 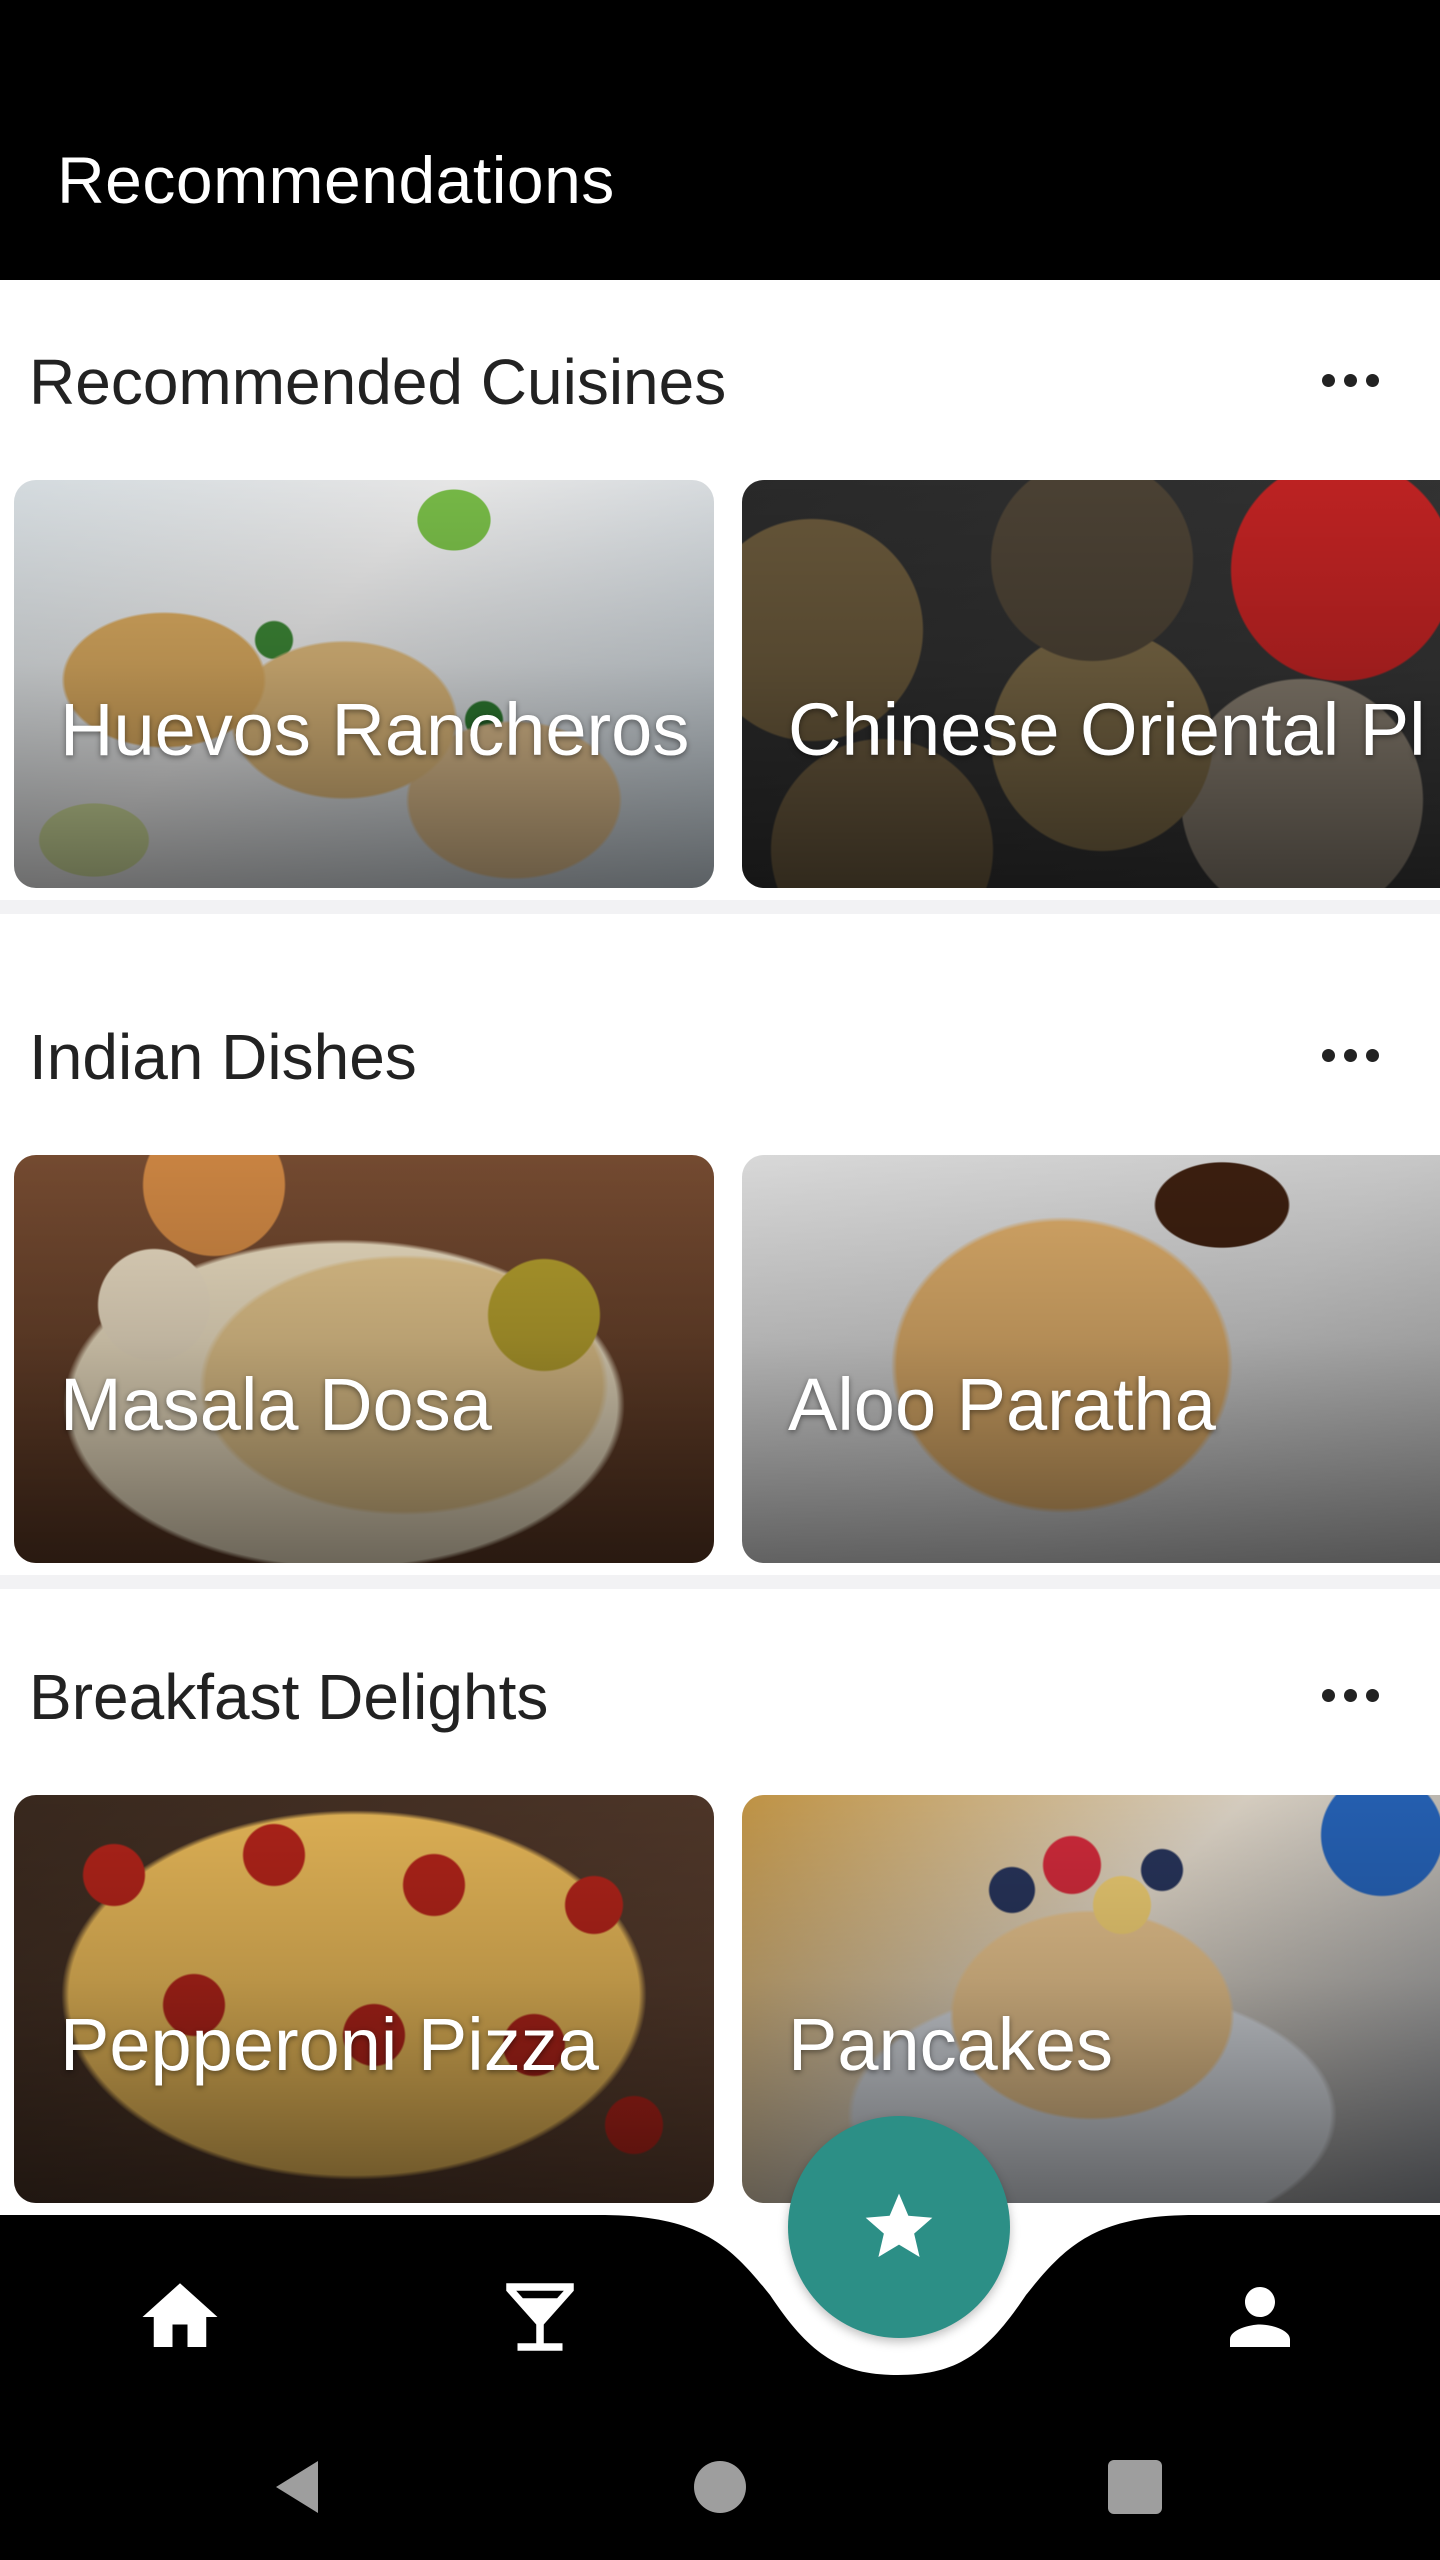 I want to click on favorites-fab, so click(x=899, y=2227).